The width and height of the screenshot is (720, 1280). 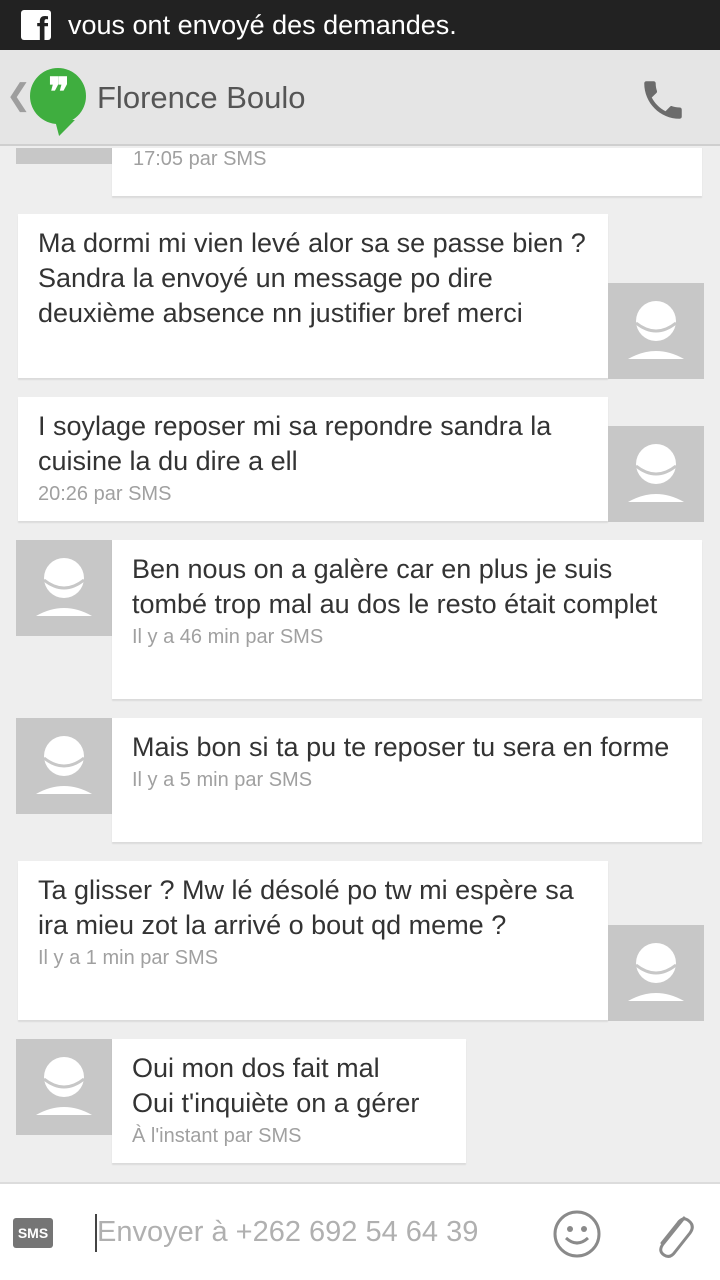 I want to click on status-bar: f vous ont envoyé des demandes., so click(x=360, y=25).